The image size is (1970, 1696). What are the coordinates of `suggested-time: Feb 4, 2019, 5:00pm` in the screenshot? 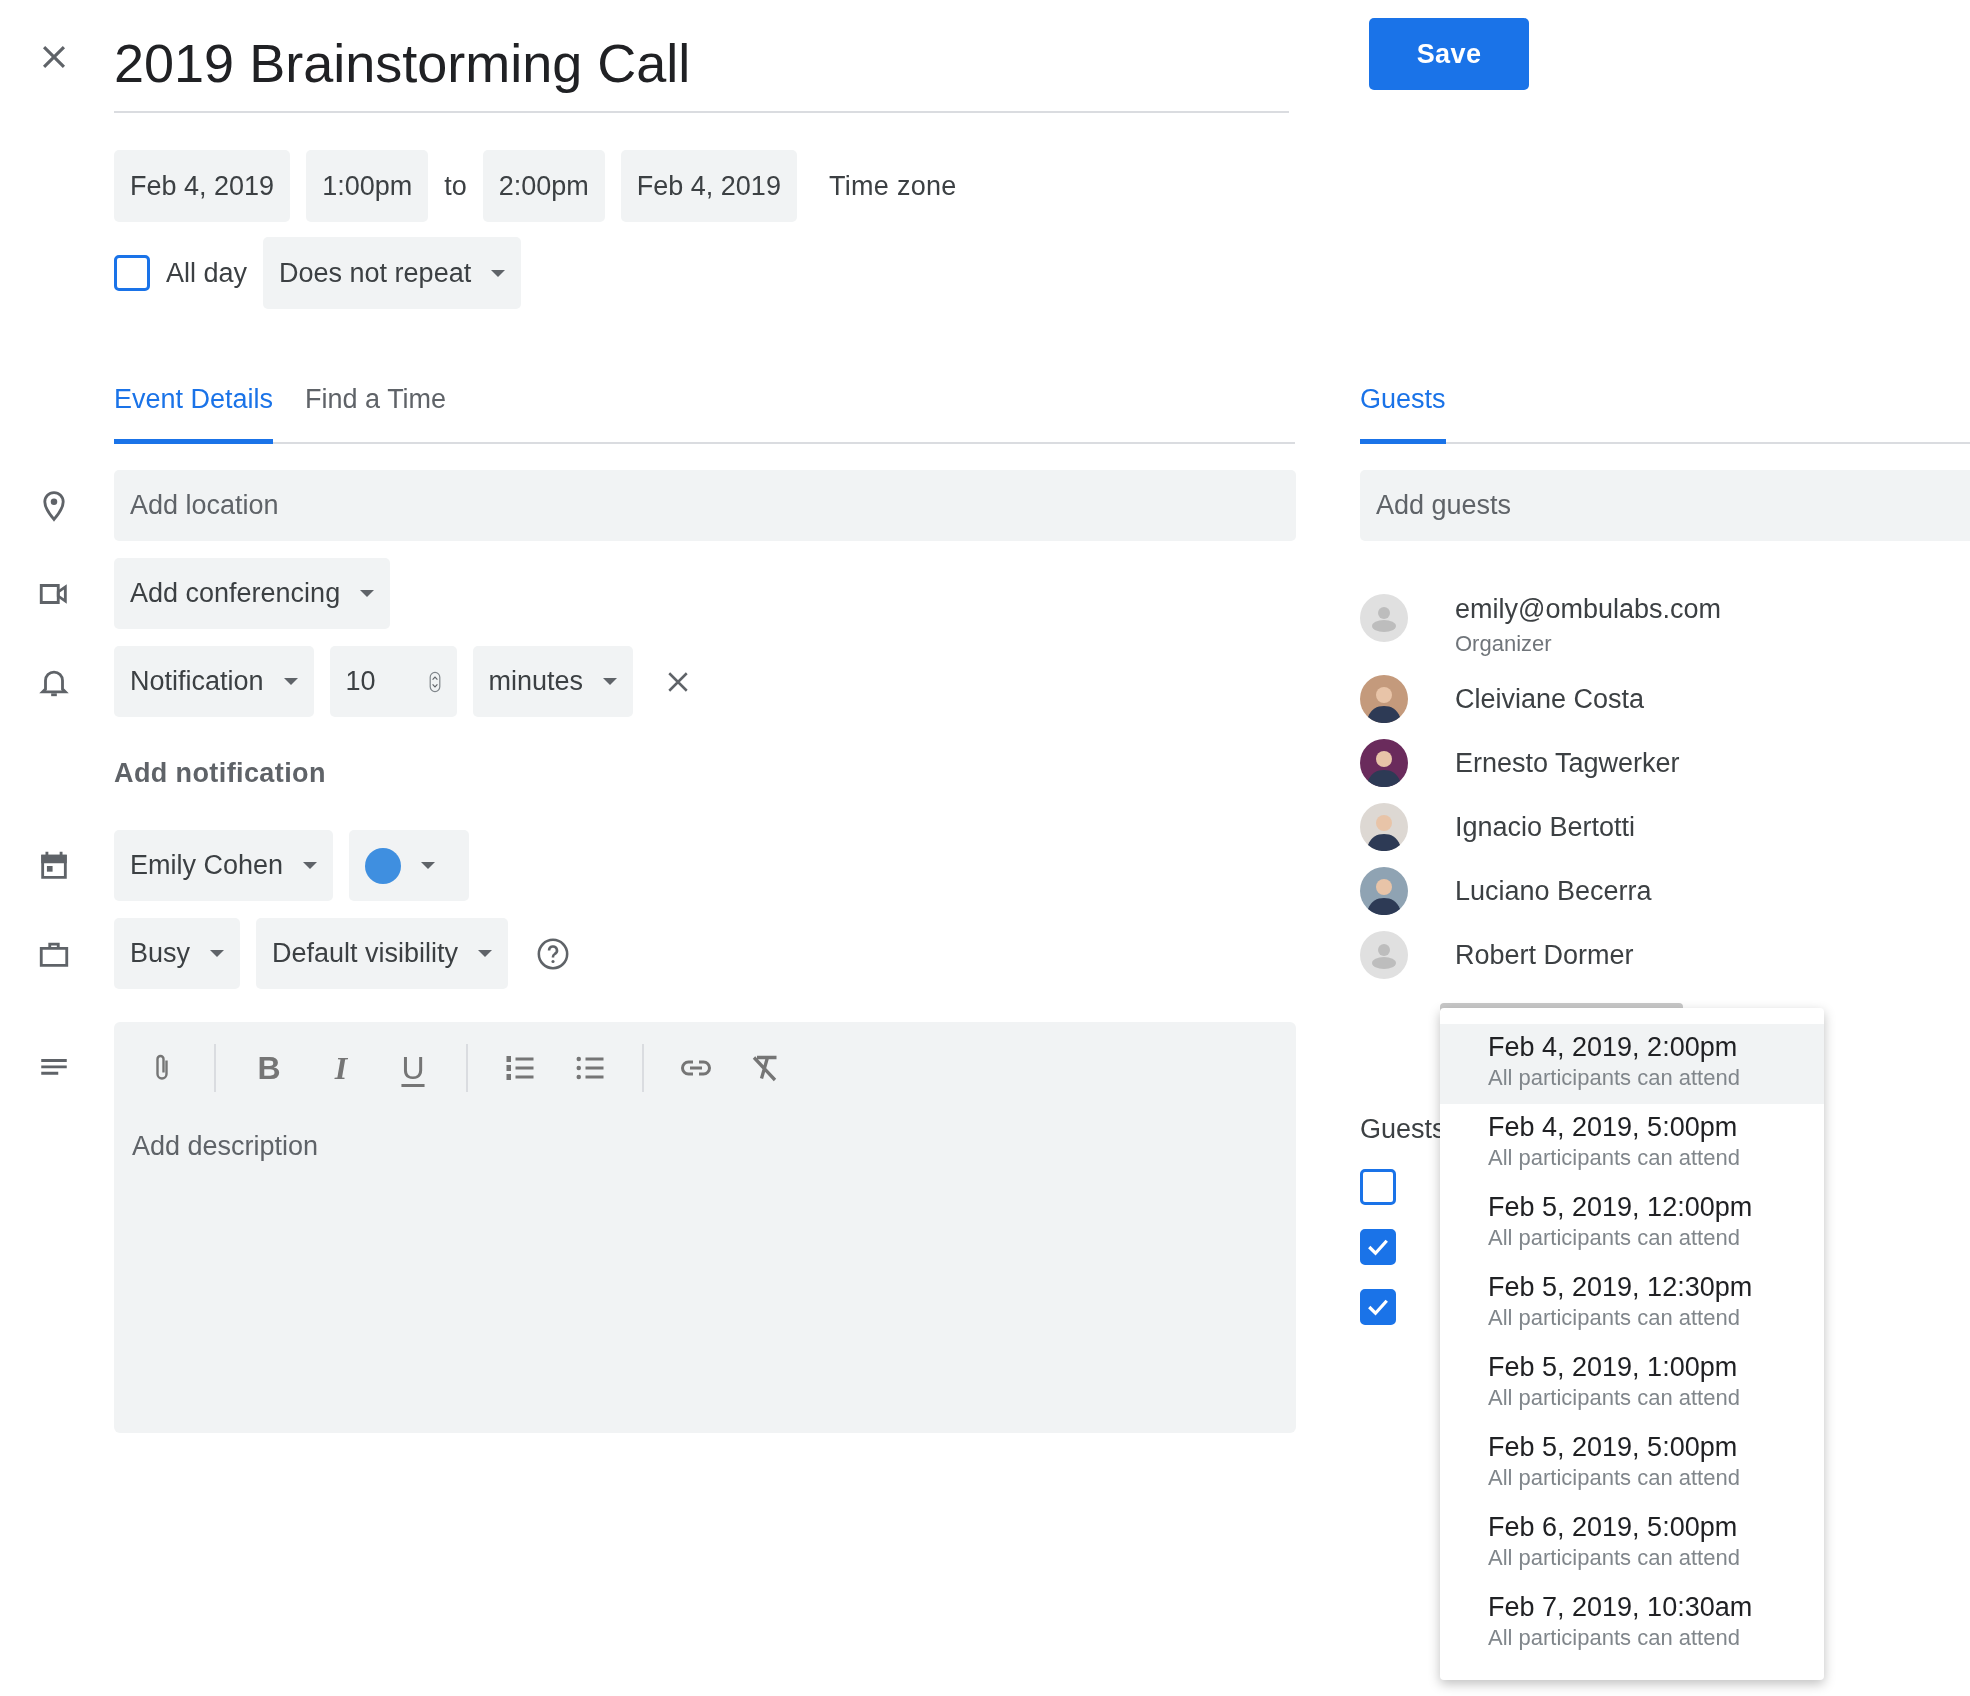 It's located at (1613, 1127).